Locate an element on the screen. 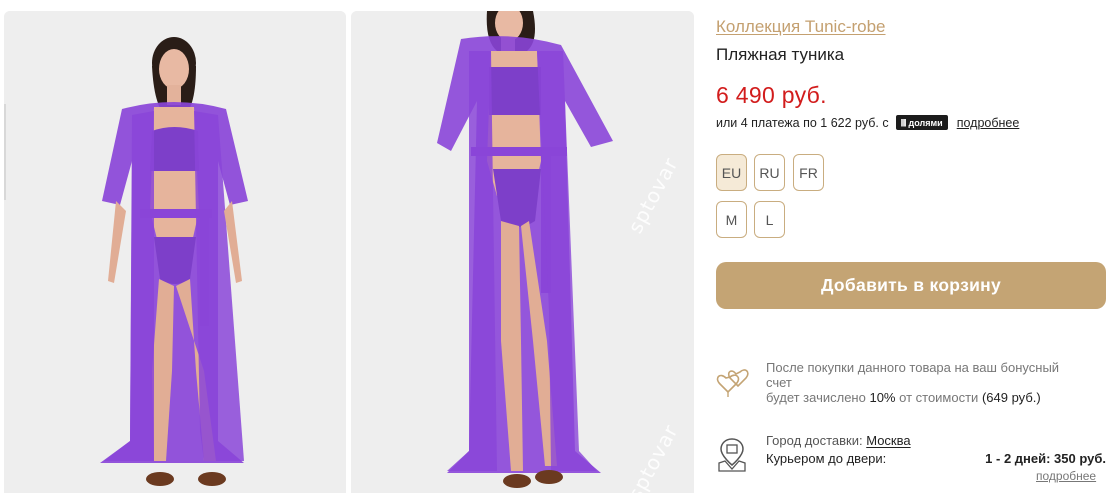 The width and height of the screenshot is (1111, 493). bonus-hearts-icon is located at coordinates (732, 383).